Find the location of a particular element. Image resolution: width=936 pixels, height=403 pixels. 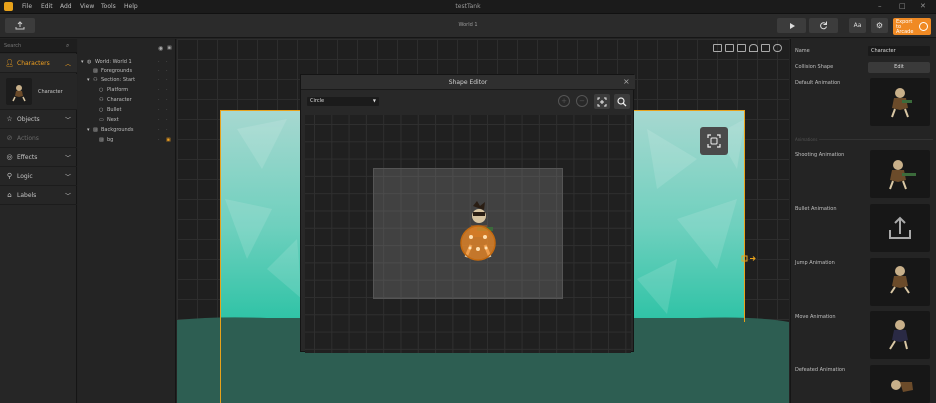

actions-icon: ⊘ is located at coordinates (9, 138).